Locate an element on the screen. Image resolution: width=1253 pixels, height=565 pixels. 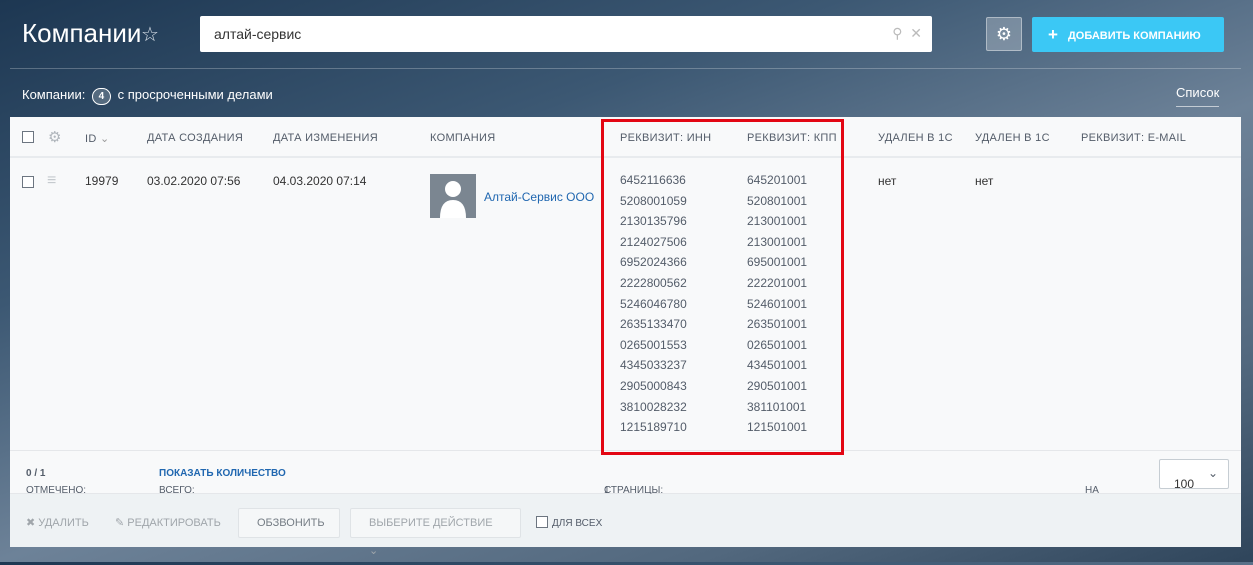
call-button: ОБЗВОНИТЬ is located at coordinates (289, 523).